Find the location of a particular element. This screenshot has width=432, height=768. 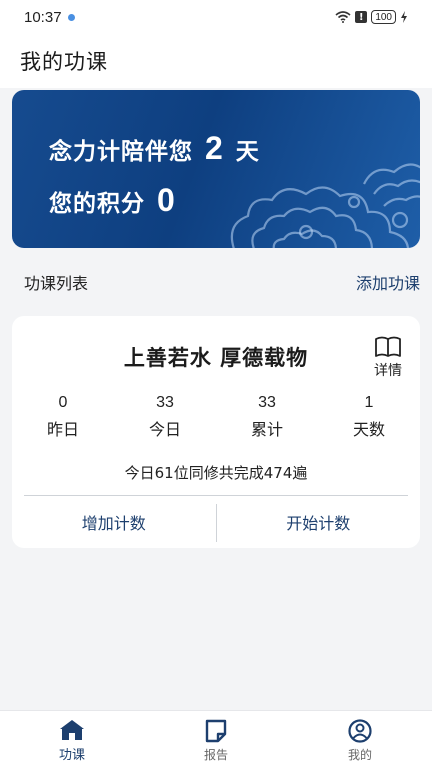

stat-value: 0 is located at coordinates (63, 402).